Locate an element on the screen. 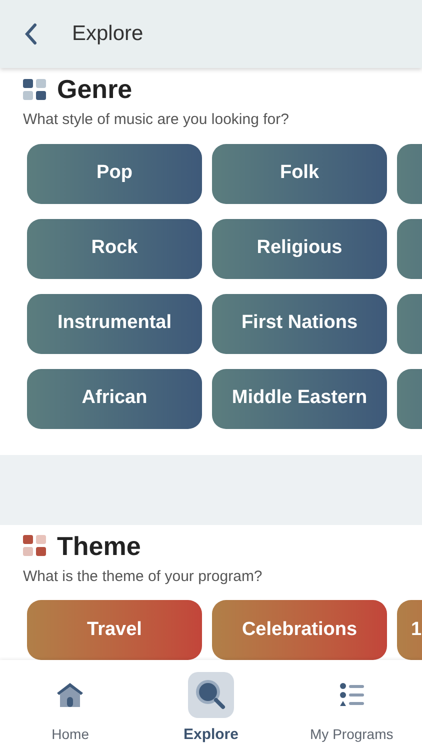 This screenshot has width=422, height=750. nav-tab: Explore is located at coordinates (210, 709).